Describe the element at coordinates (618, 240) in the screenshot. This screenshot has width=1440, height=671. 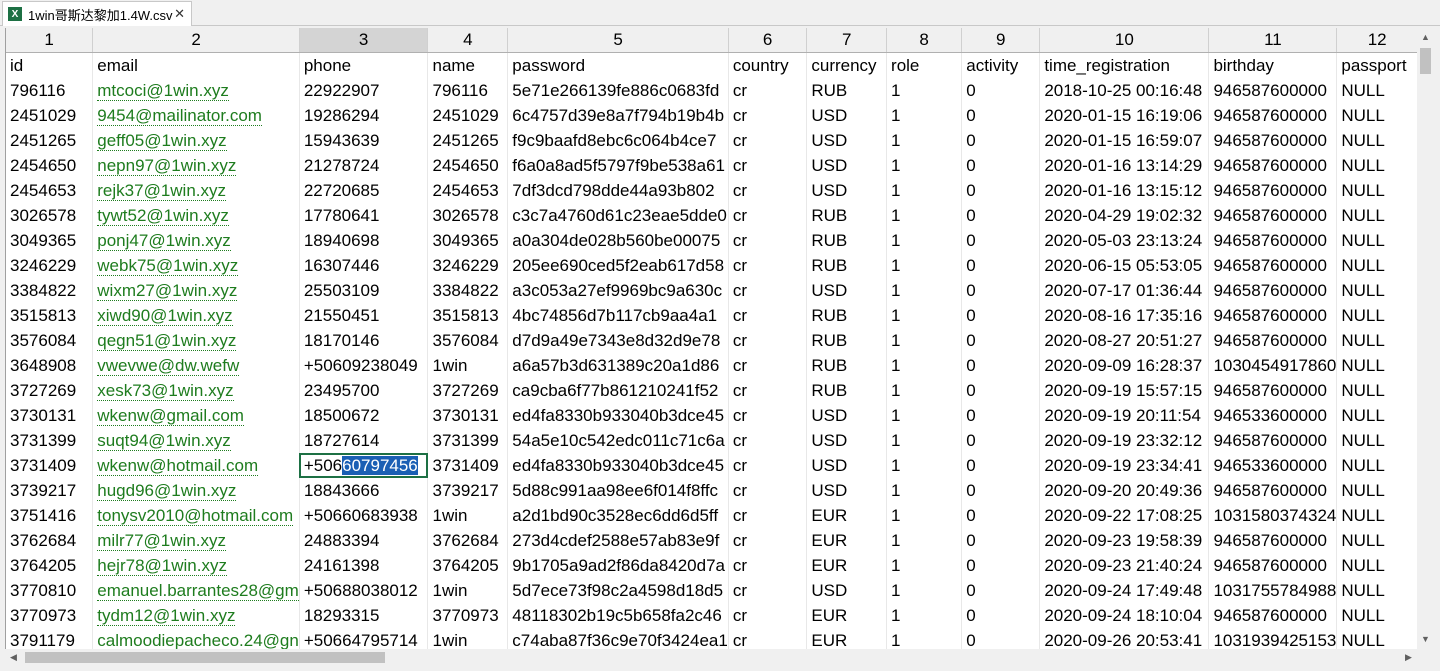
I see `table-cell: a0a304de028b560be00075` at that location.